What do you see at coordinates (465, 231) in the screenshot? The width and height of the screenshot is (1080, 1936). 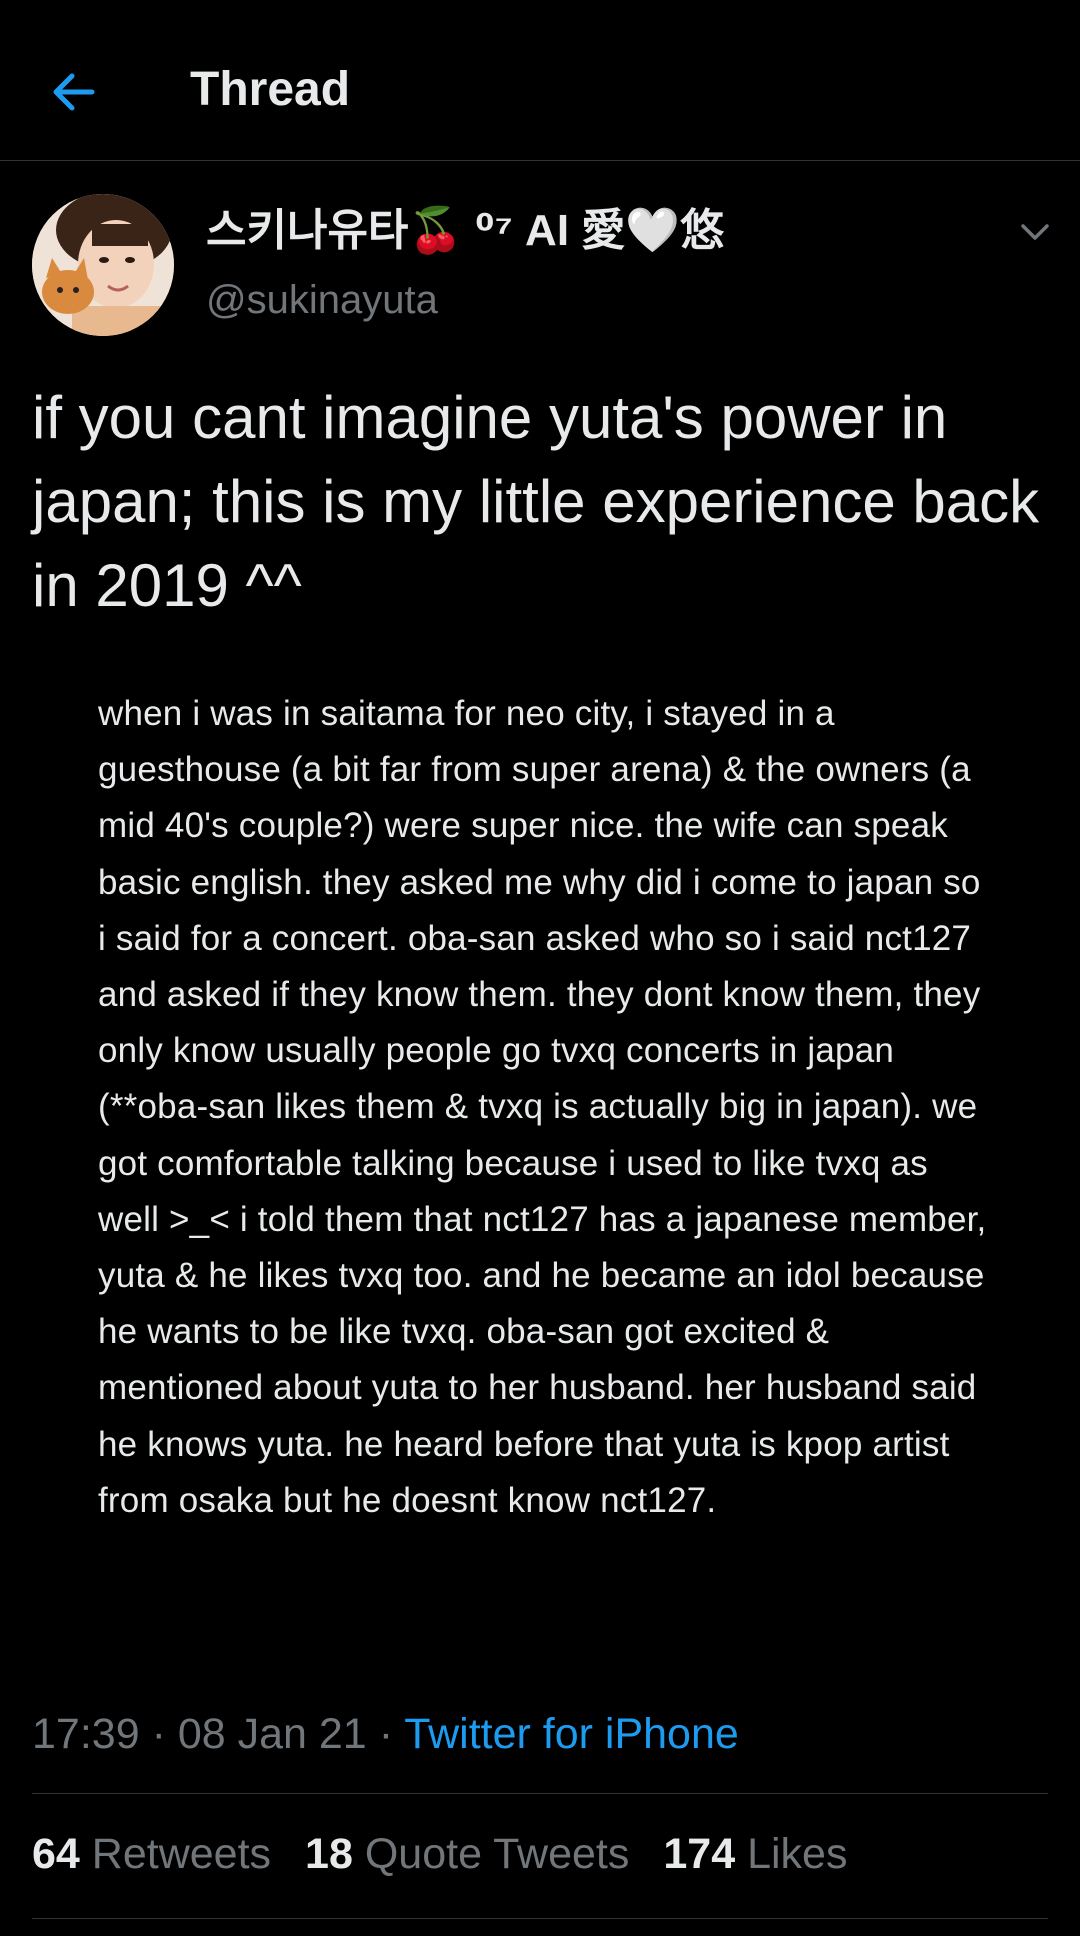 I see `author-display-name: 스키나유타🍒 ⁰⁷ AI 愛🤍悠` at bounding box center [465, 231].